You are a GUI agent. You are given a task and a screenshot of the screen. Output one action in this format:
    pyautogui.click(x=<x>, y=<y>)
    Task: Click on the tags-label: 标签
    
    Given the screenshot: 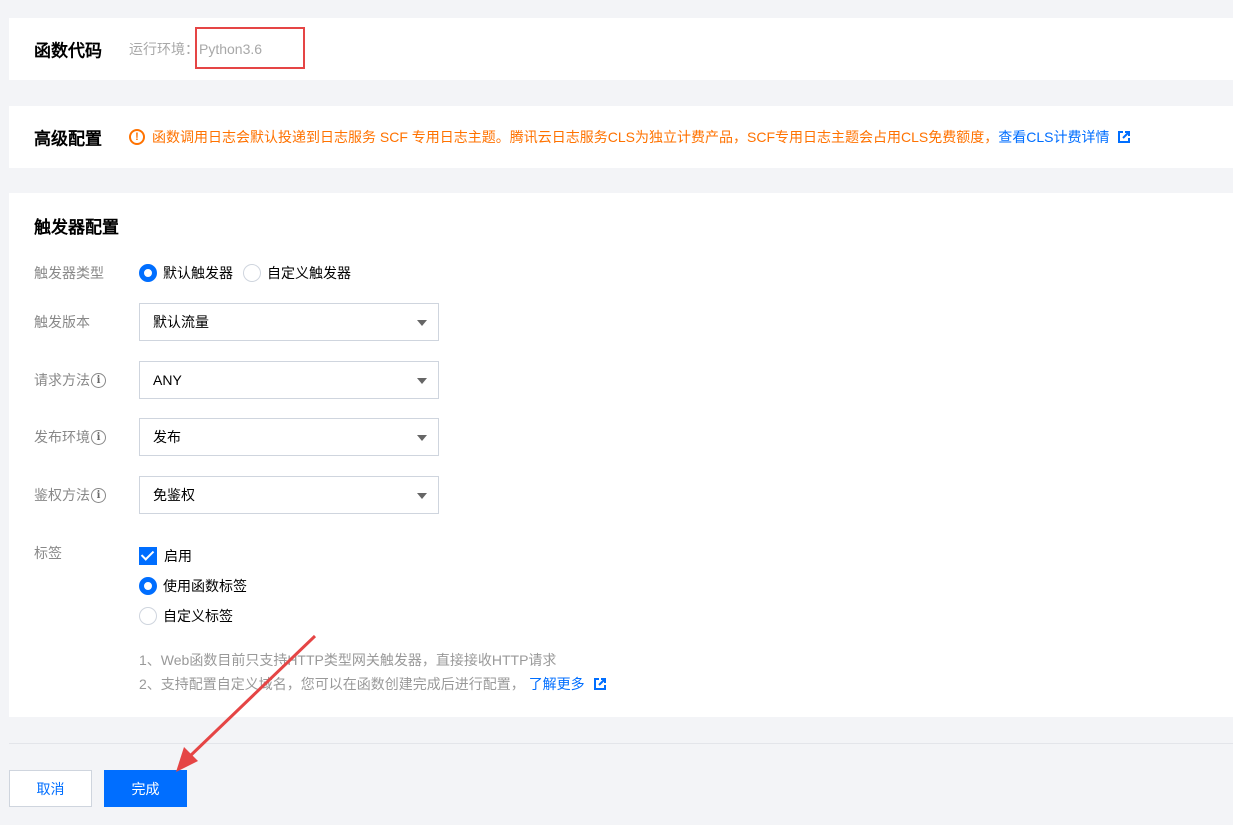 What is the action you would take?
    pyautogui.click(x=48, y=553)
    